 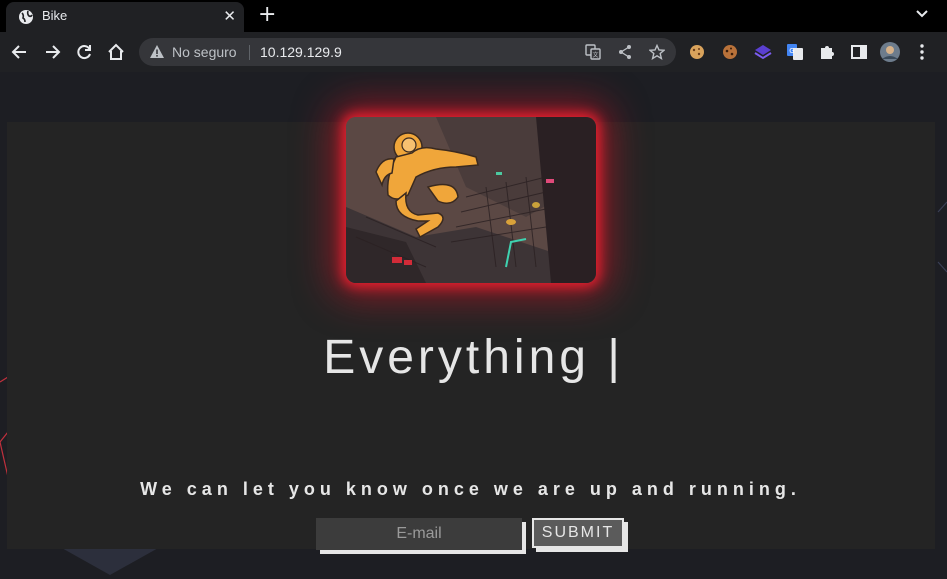 What do you see at coordinates (267, 15) in the screenshot?
I see `plus-icon: +` at bounding box center [267, 15].